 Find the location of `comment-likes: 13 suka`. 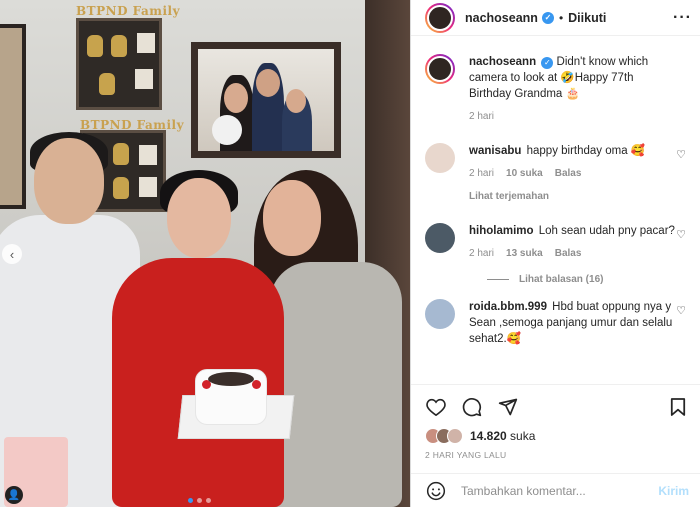

comment-likes: 13 suka is located at coordinates (524, 254).